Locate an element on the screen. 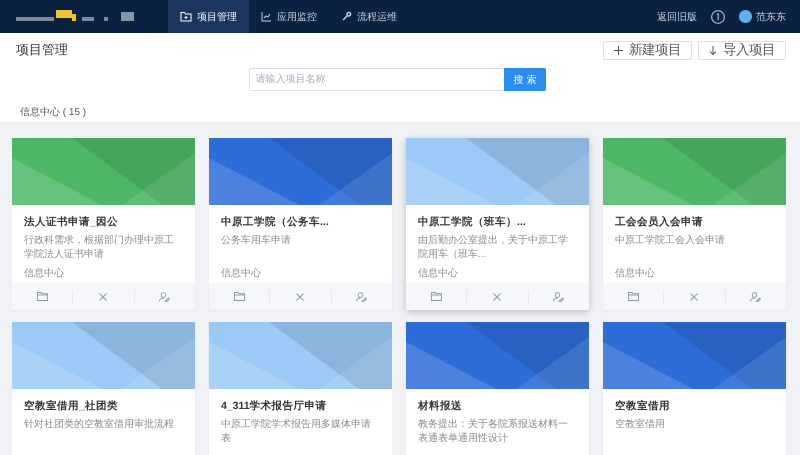  import-project-button: 导入项目 is located at coordinates (742, 50).